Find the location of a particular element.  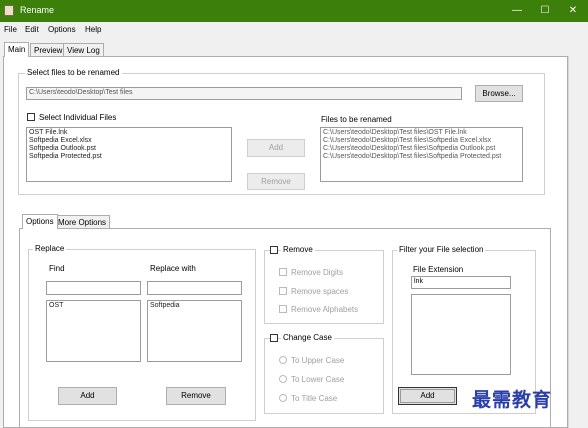

maximize-icon: ☐ is located at coordinates (545, 11).